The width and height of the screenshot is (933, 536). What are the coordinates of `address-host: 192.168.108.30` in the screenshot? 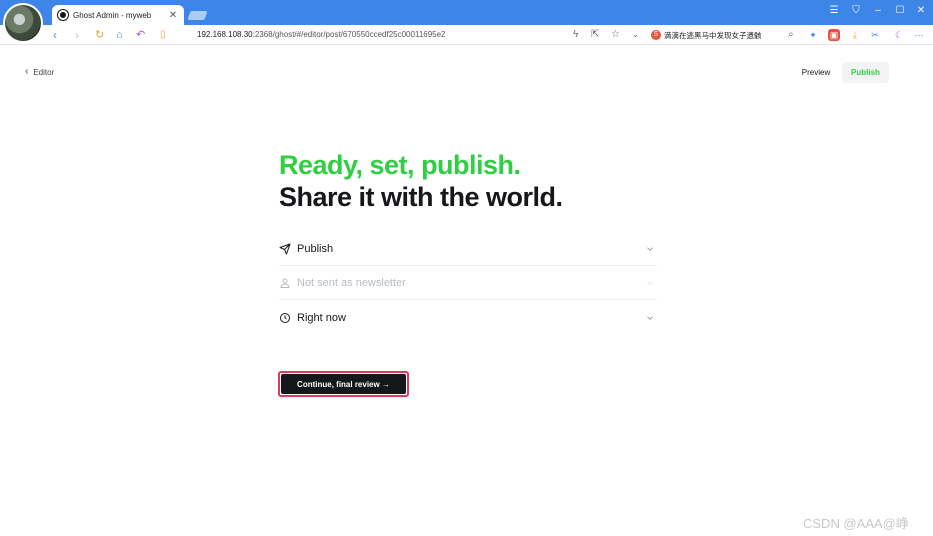 It's located at (225, 34).